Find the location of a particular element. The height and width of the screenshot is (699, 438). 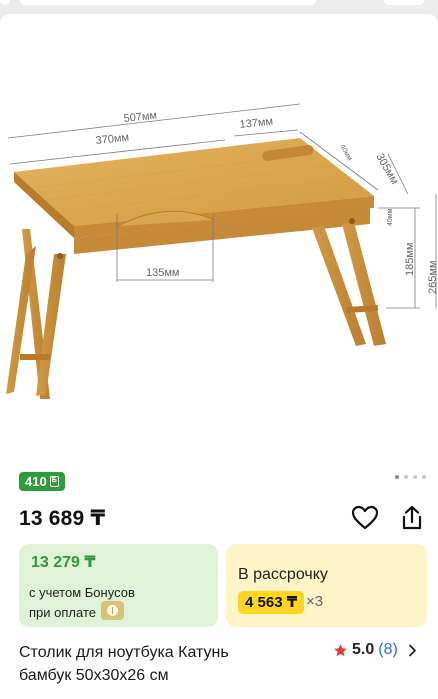

bonus-badge-value: 410 is located at coordinates (36, 481).